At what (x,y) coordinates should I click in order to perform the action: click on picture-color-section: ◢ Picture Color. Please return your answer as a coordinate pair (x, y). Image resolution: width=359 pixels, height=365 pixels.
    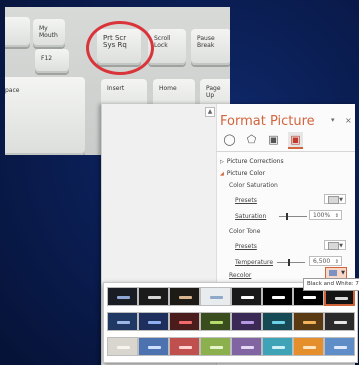
    Looking at the image, I should click on (242, 173).